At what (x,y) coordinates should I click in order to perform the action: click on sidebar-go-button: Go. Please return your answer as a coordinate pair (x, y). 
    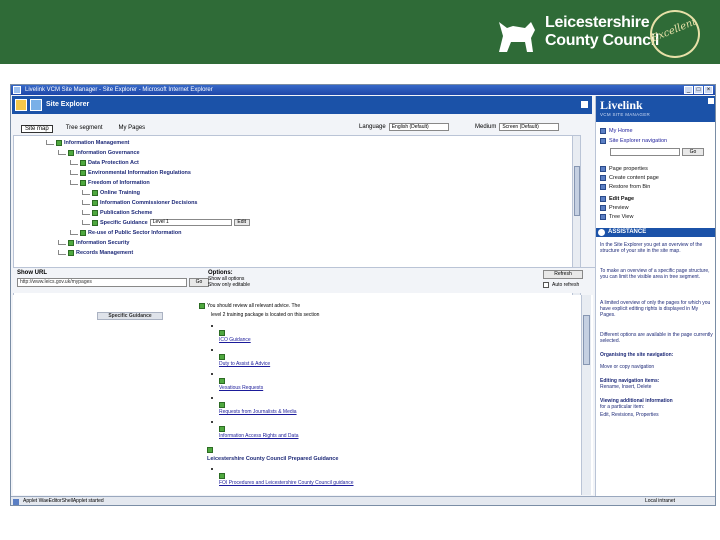
    Looking at the image, I should click on (693, 152).